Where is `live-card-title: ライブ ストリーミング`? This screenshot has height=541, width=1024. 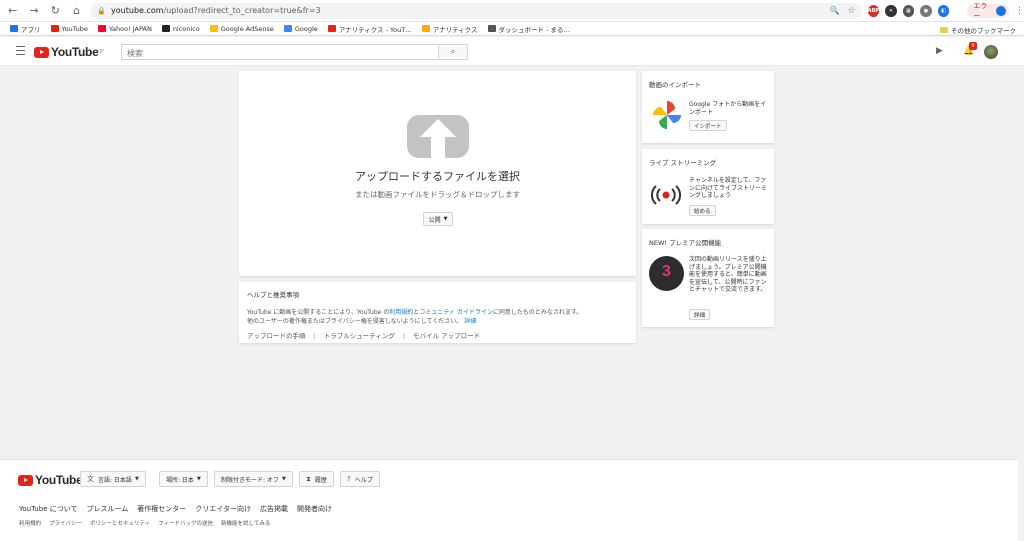
live-card-title: ライブ ストリーミング is located at coordinates (683, 163).